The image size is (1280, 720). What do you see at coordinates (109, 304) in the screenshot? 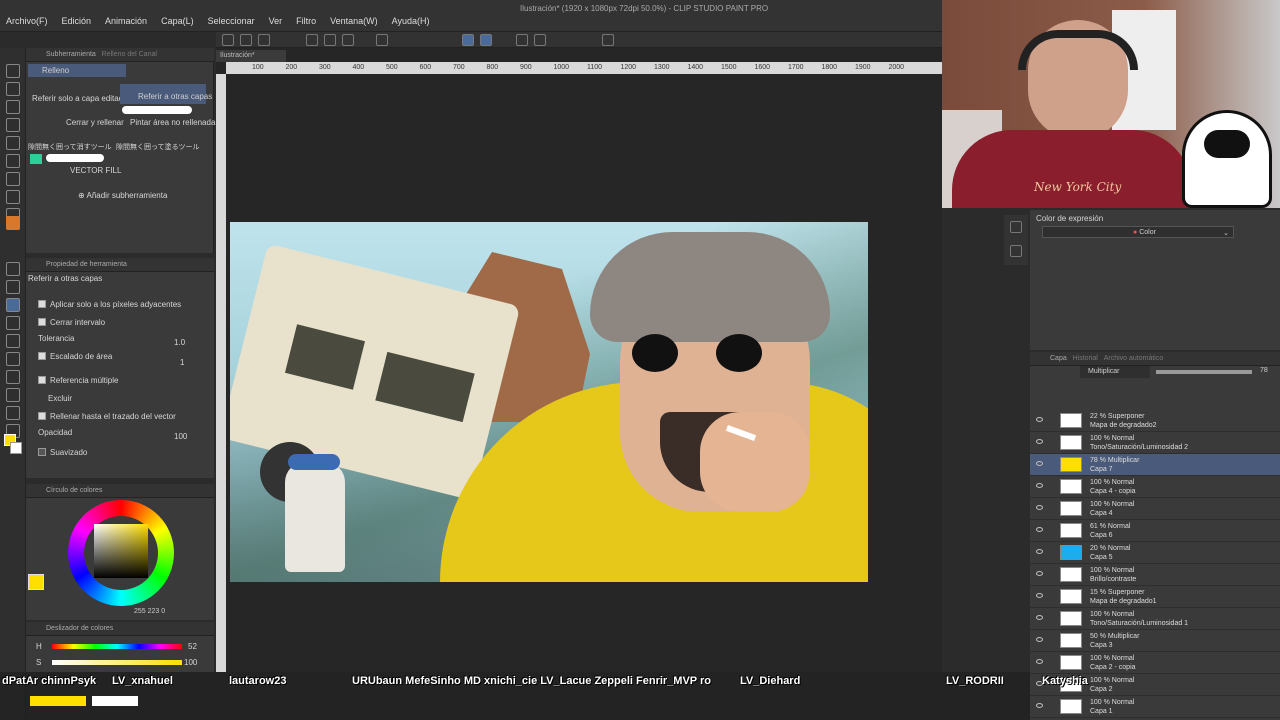
I see `row-adjacent: Aplicar solo a los píxeles adyacentes` at bounding box center [109, 304].